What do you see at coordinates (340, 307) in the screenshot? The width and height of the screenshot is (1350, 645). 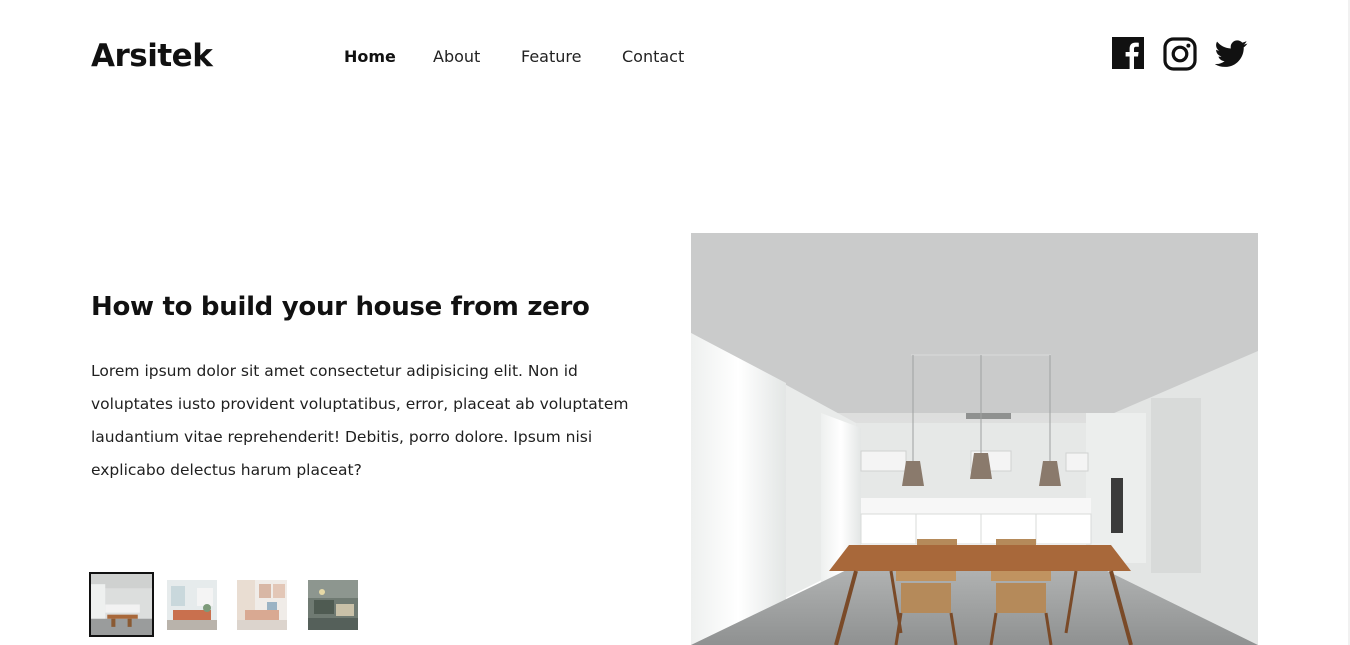 I see `hero-title: How to build your house from zero` at bounding box center [340, 307].